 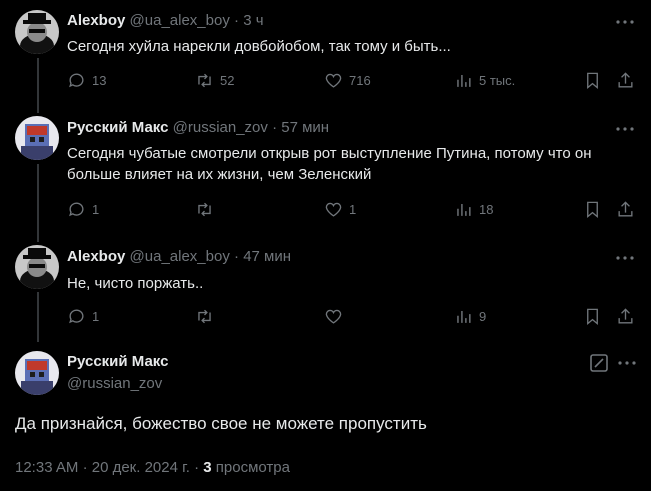 What do you see at coordinates (86, 80) in the screenshot?
I see `reply-button: 13` at bounding box center [86, 80].